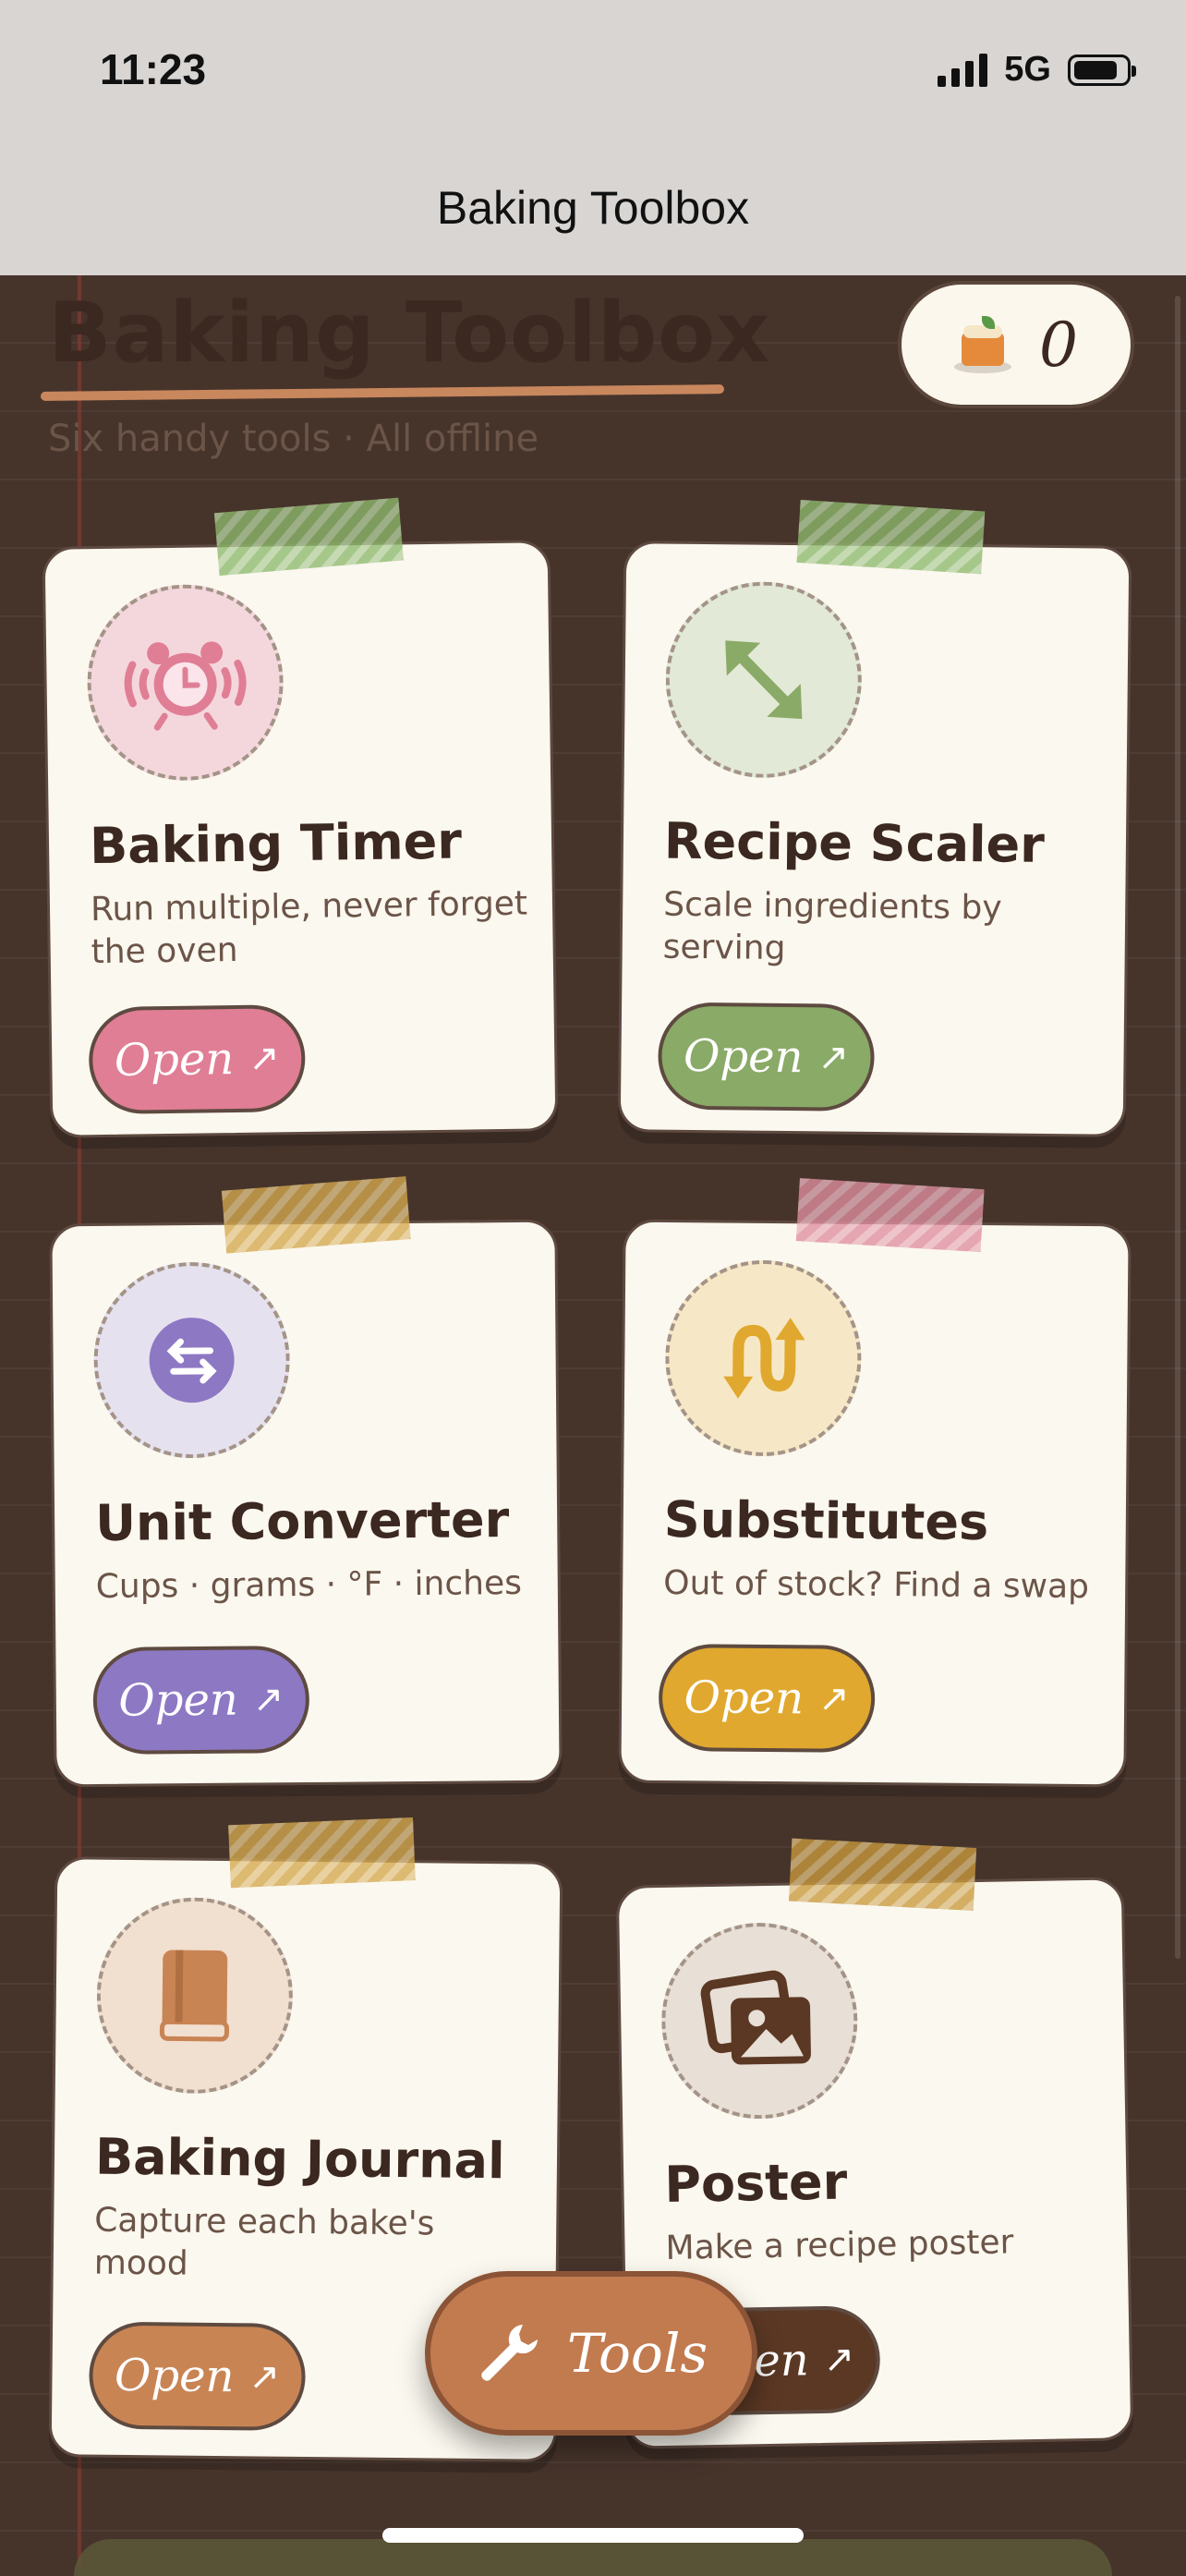 The height and width of the screenshot is (2576, 1186). What do you see at coordinates (756, 2183) in the screenshot?
I see `card-title: Poster` at bounding box center [756, 2183].